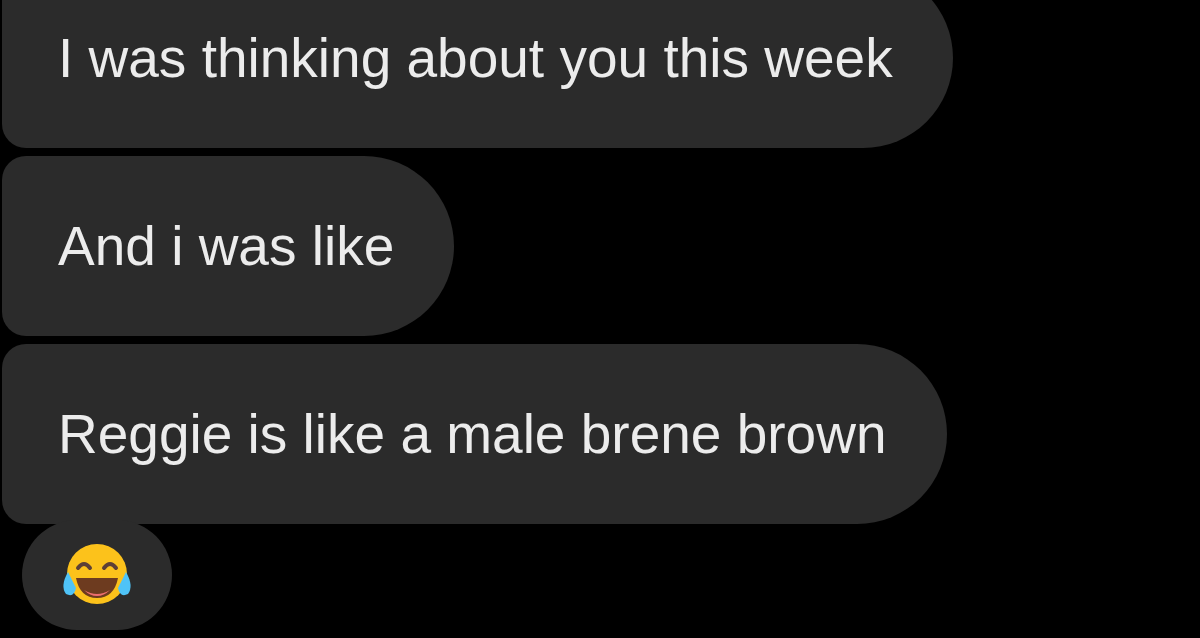 The width and height of the screenshot is (1200, 638). What do you see at coordinates (472, 434) in the screenshot?
I see `message-text: Reggie is like a male brene brown` at bounding box center [472, 434].